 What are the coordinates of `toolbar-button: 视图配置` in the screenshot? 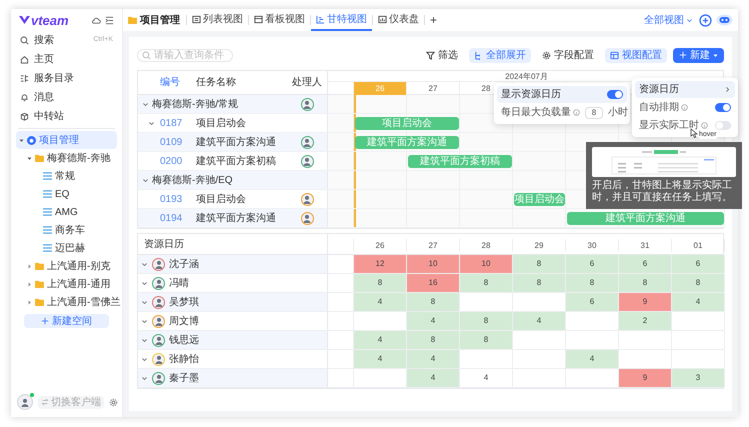 It's located at (636, 55).